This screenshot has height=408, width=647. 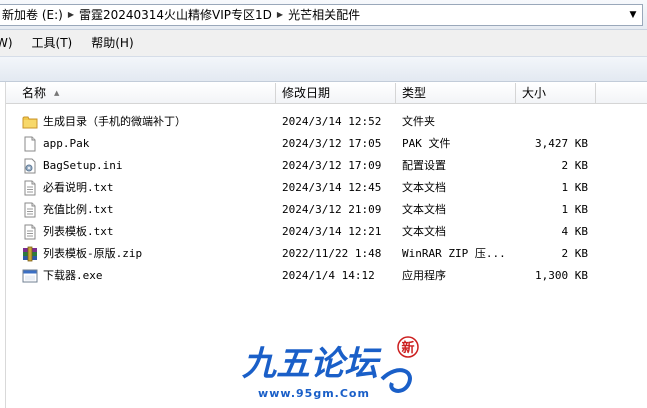 I want to click on file-row: 生成目录（手机的微端补丁） 2024/3/14 12:52 文件夹, so click(x=326, y=122).